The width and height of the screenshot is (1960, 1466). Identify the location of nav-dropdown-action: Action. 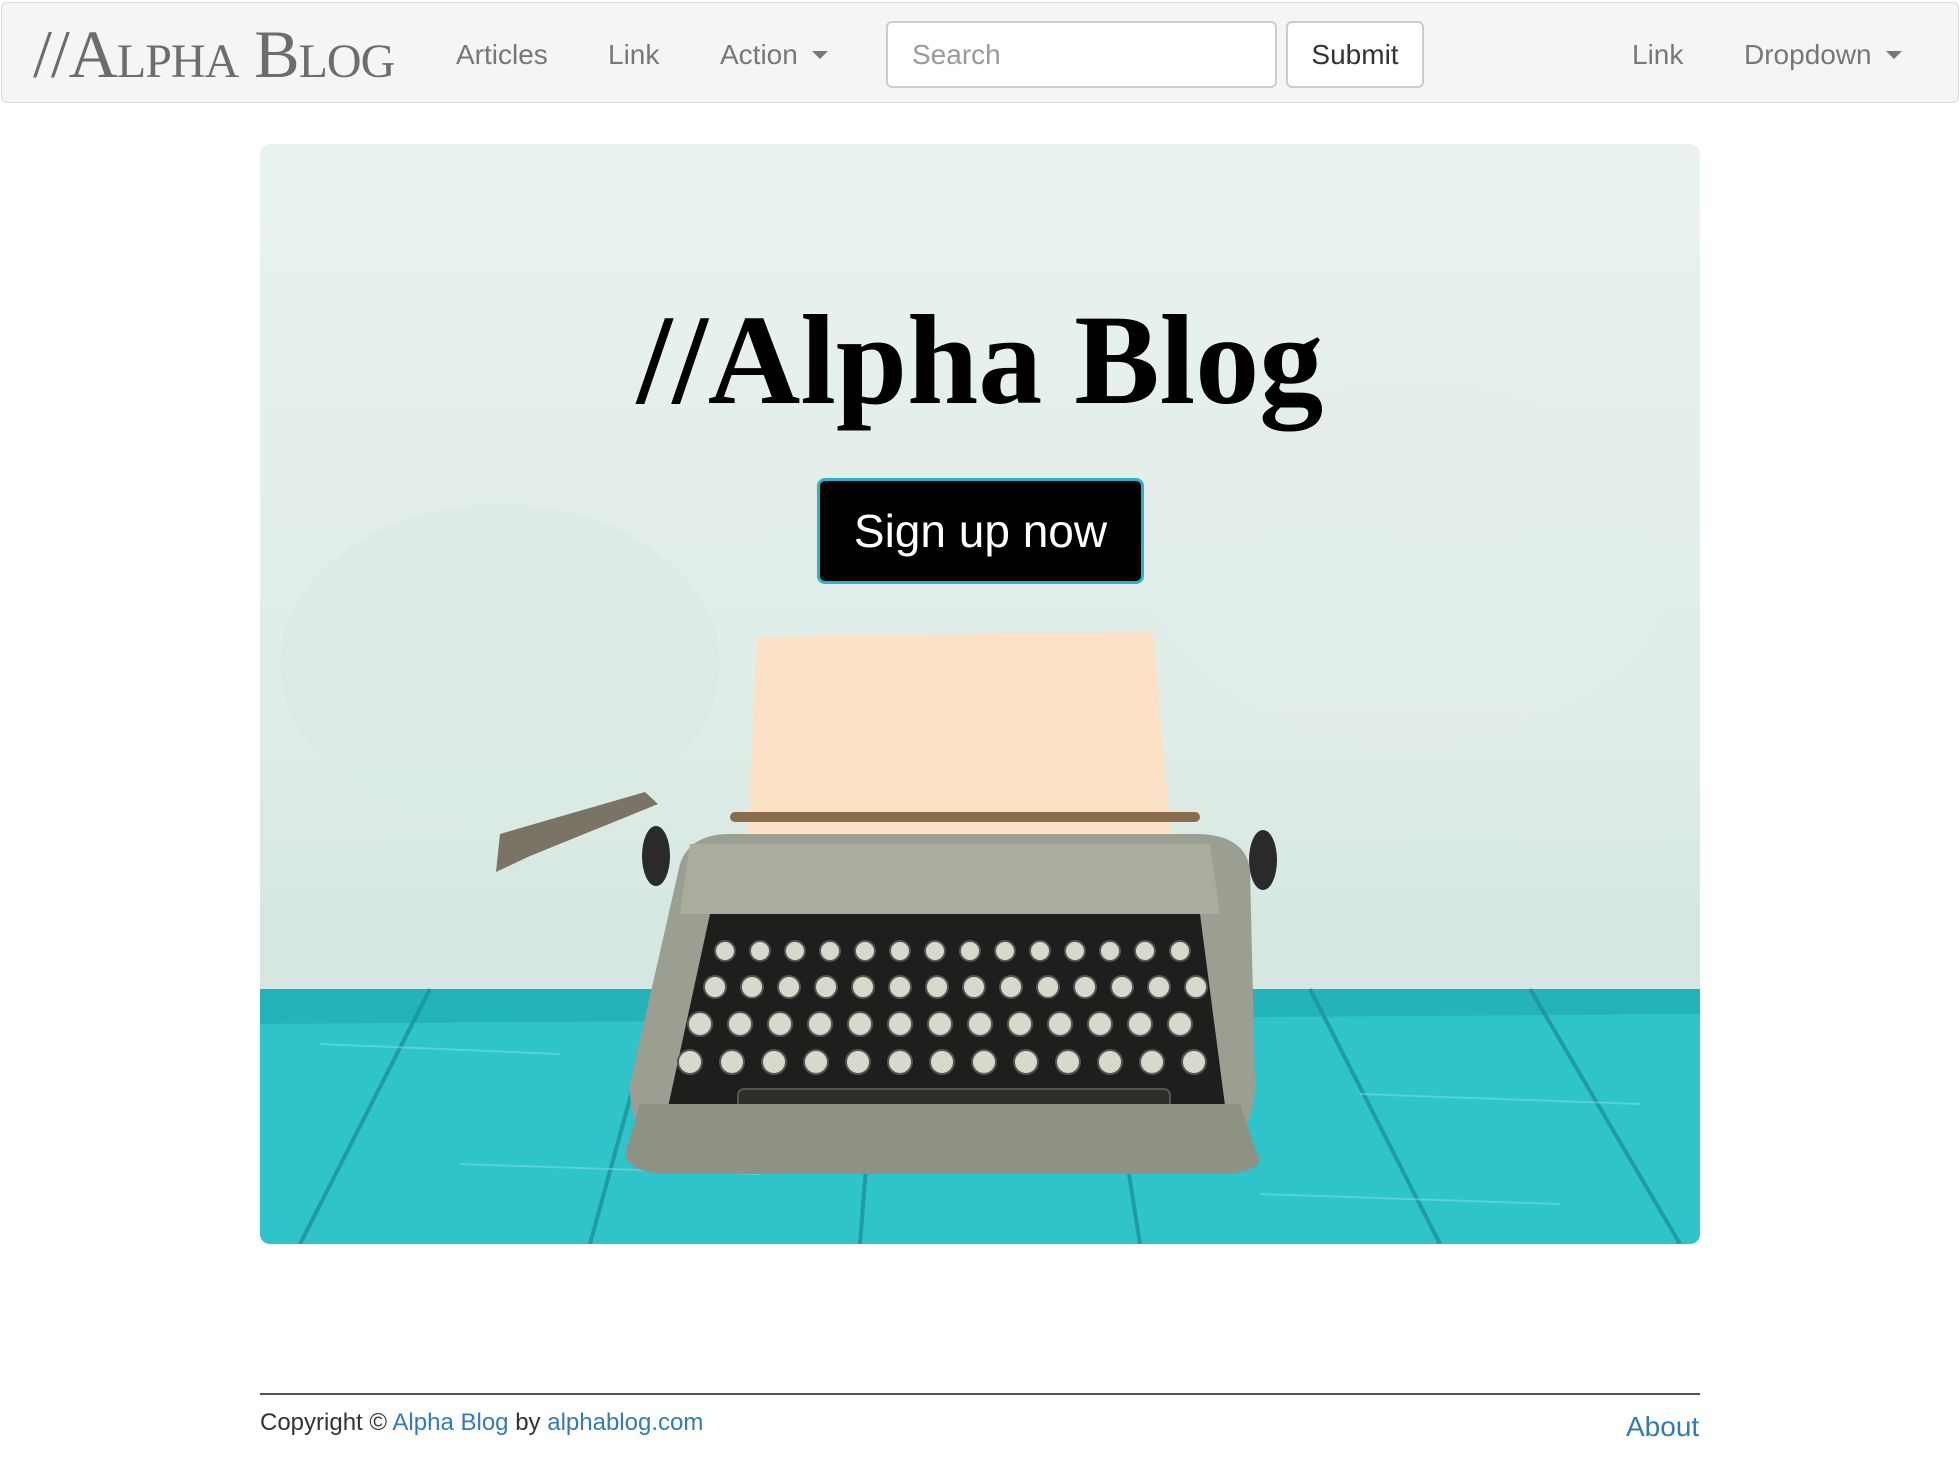
(774, 55).